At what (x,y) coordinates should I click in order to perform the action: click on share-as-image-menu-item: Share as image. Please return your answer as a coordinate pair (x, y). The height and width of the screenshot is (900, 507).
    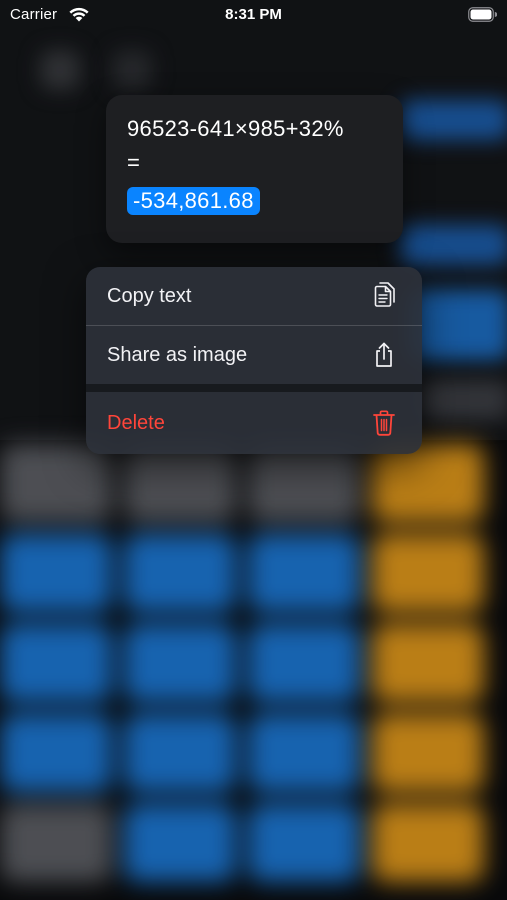
    Looking at the image, I should click on (254, 355).